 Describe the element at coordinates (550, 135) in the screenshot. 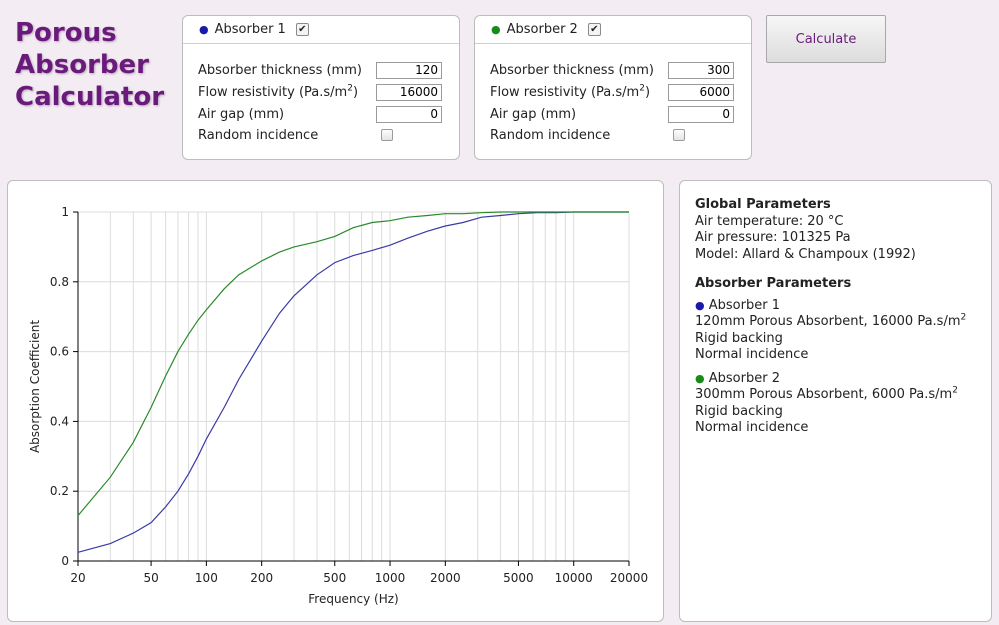

I see `absorber-2-random-label: Random incidence` at that location.